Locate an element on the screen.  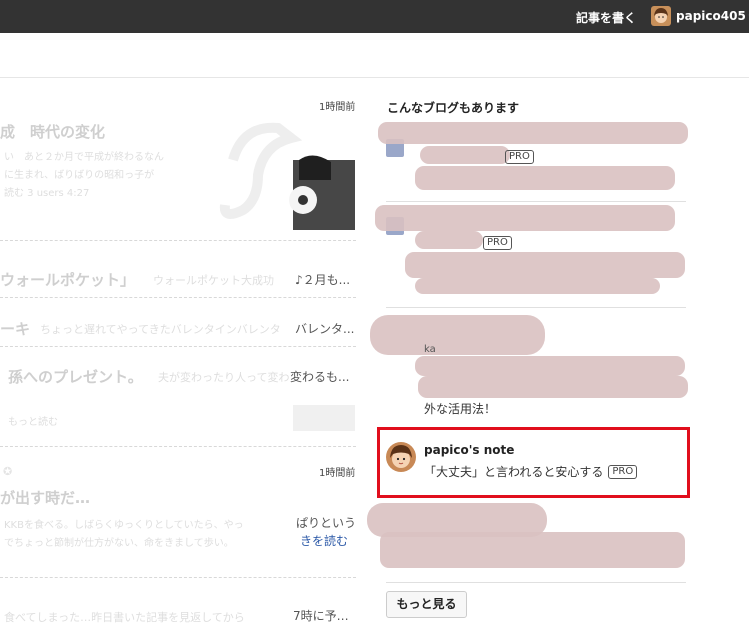
blog-desc-fragment: 外な活用法！ is located at coordinates (460, 409).